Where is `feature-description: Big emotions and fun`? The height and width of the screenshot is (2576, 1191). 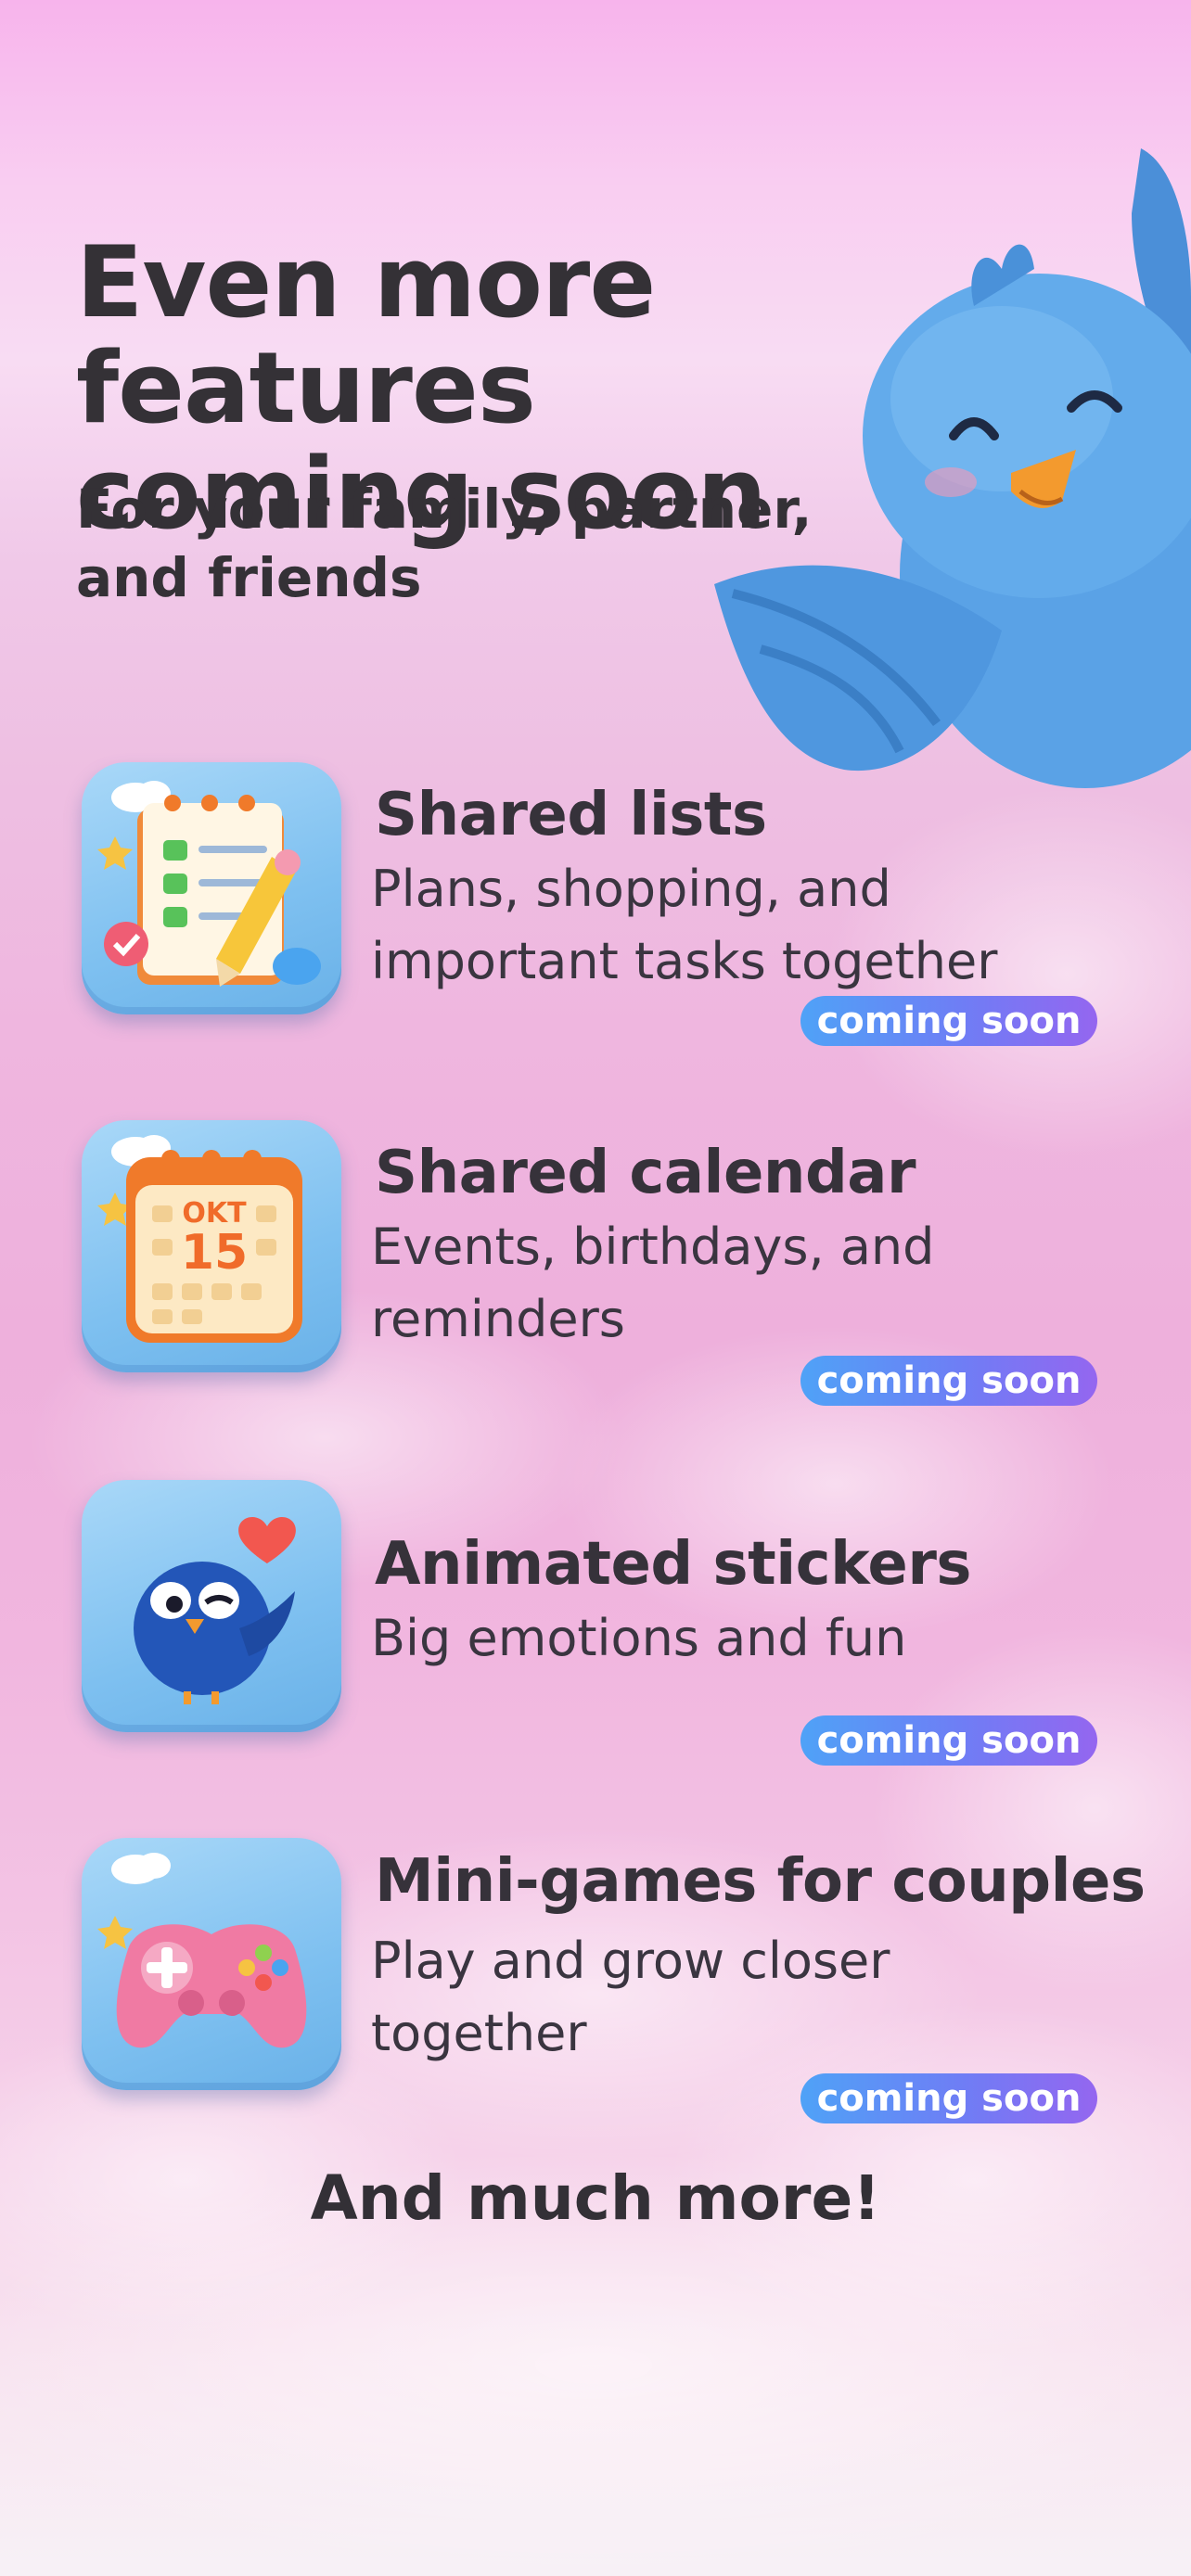 feature-description: Big emotions and fun is located at coordinates (760, 1639).